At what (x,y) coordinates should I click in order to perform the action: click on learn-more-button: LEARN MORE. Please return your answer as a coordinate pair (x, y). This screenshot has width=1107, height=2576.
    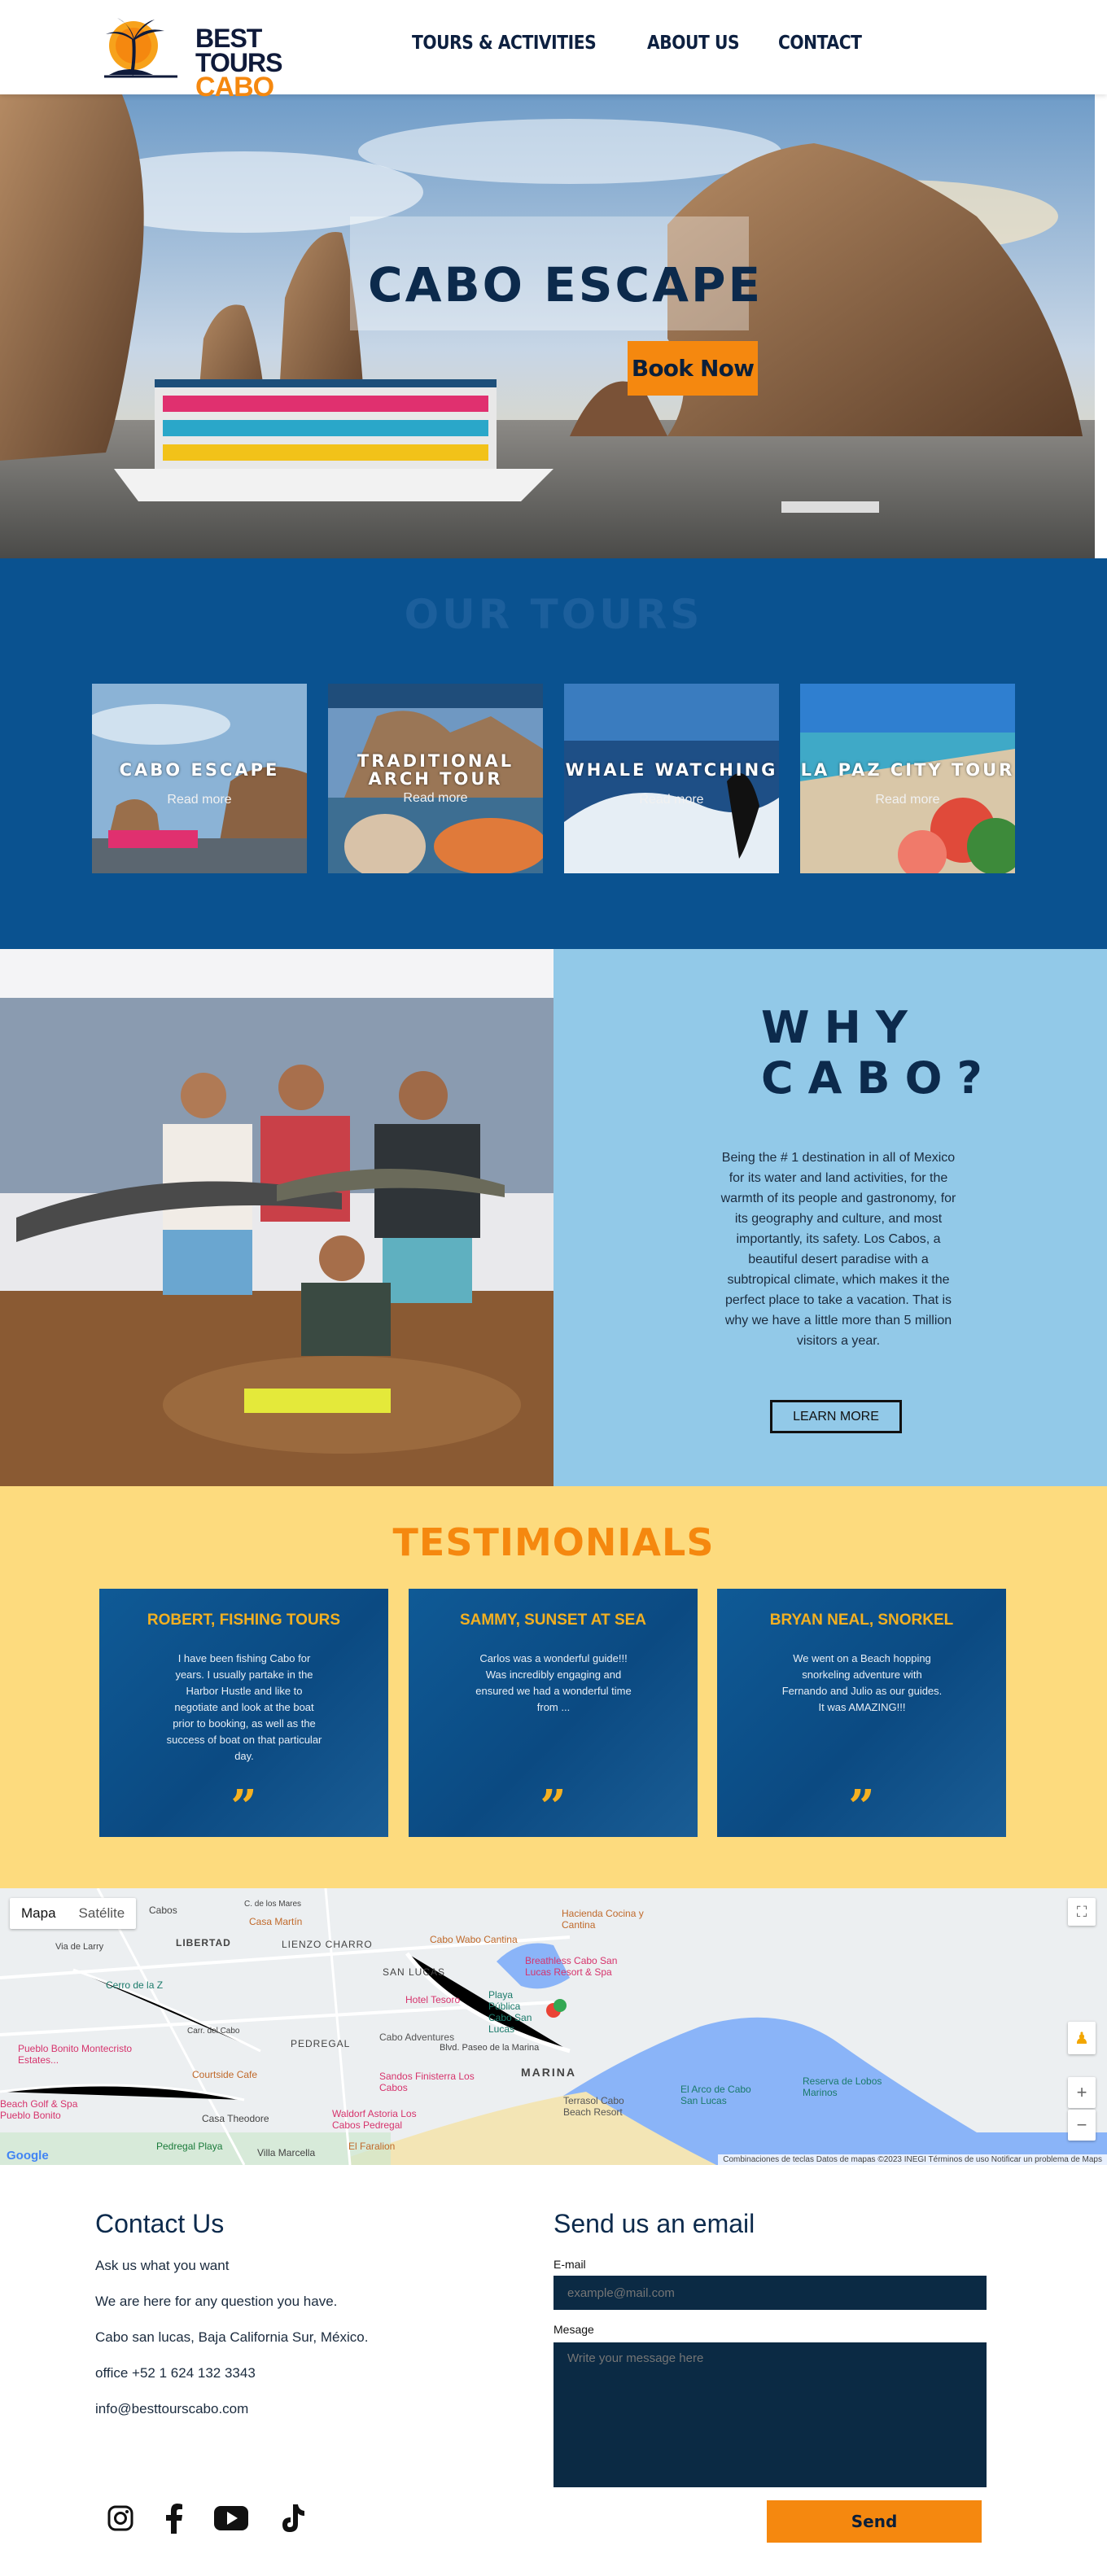
    Looking at the image, I should click on (836, 1416).